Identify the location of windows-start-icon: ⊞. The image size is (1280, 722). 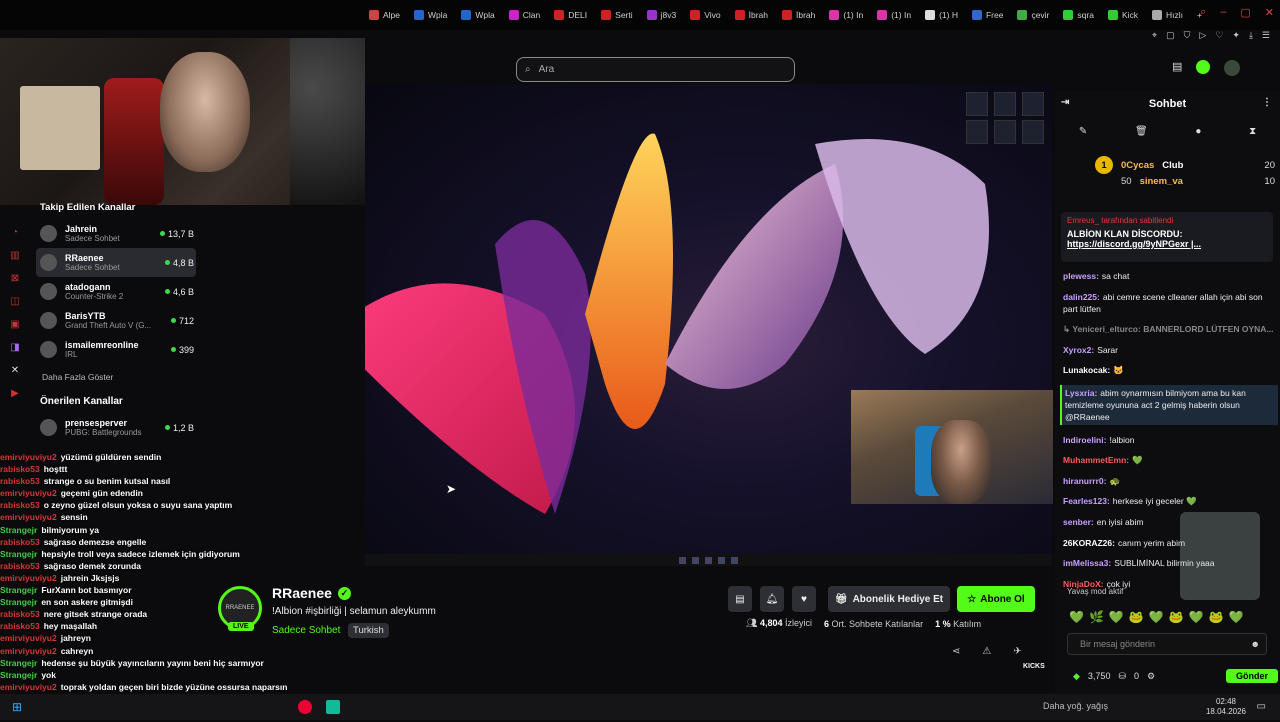
(17, 707).